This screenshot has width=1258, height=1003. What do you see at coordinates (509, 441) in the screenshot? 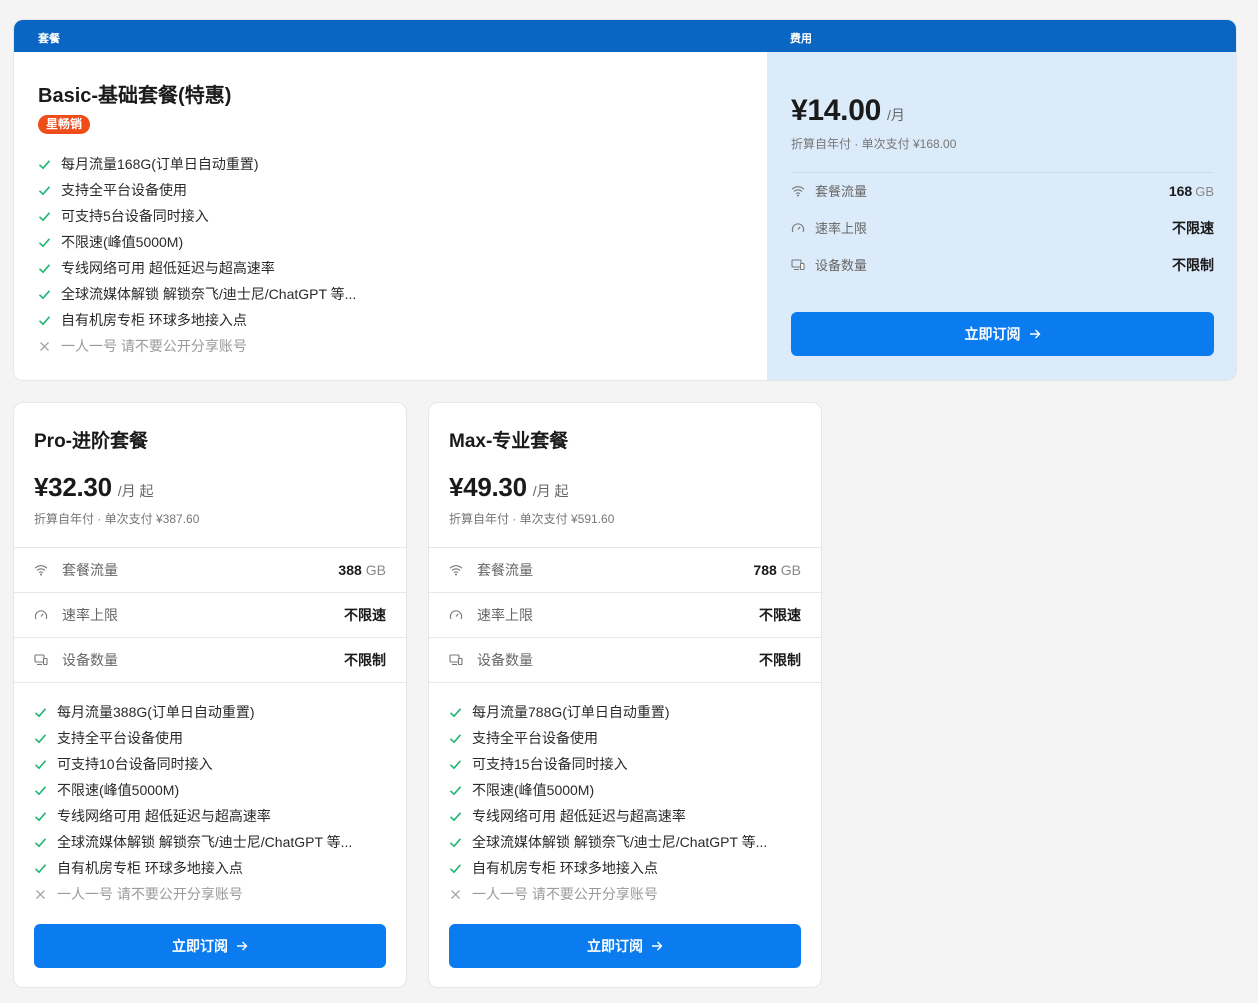
I see `plan-title: Max-专业套餐` at bounding box center [509, 441].